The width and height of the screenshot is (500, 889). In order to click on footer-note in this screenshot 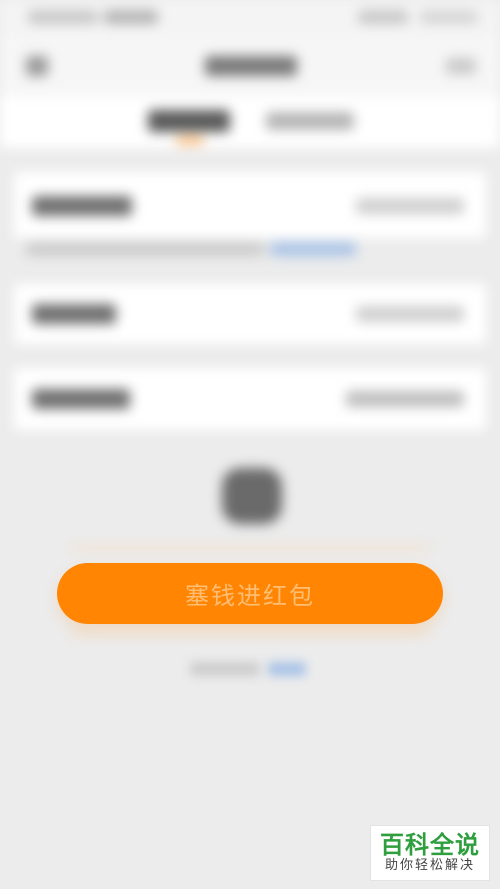, I will do `click(225, 669)`.